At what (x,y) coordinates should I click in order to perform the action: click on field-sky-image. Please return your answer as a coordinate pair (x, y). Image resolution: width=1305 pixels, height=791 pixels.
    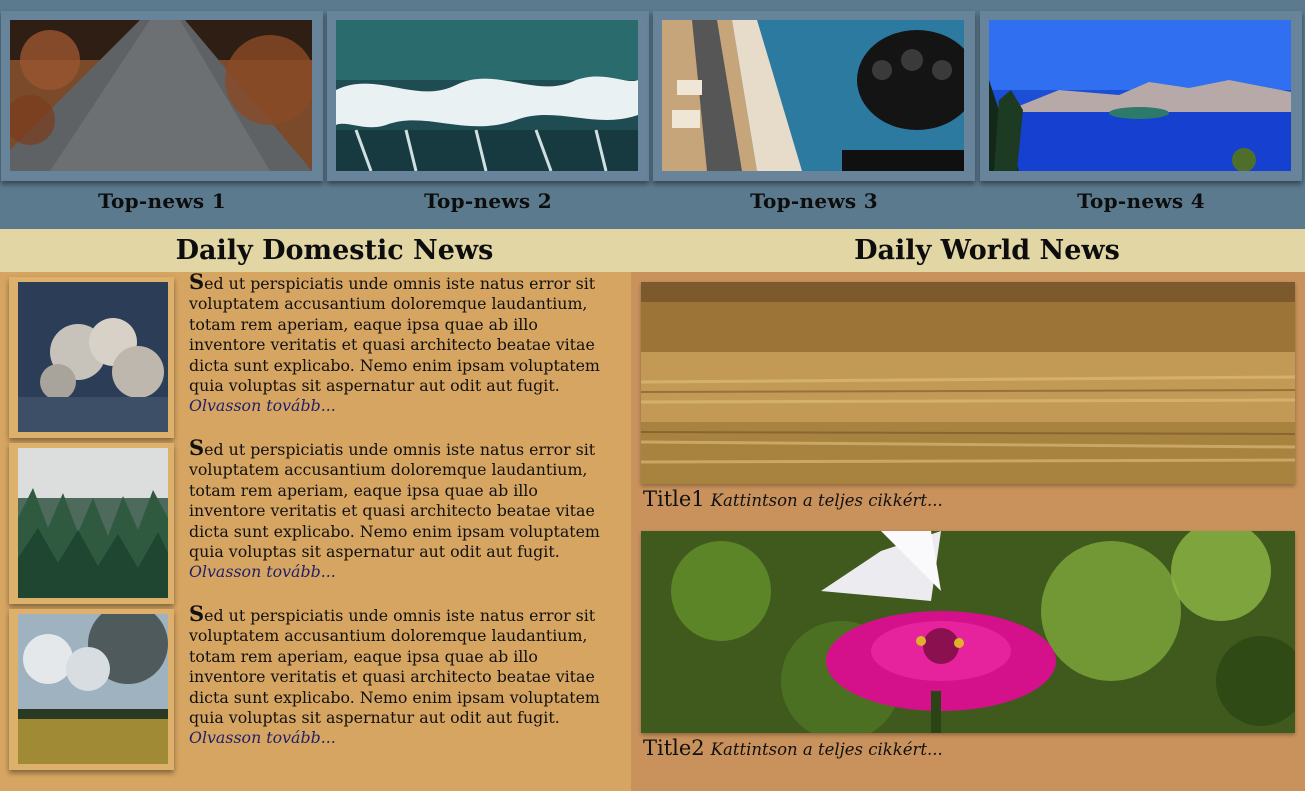
    Looking at the image, I should click on (93, 689).